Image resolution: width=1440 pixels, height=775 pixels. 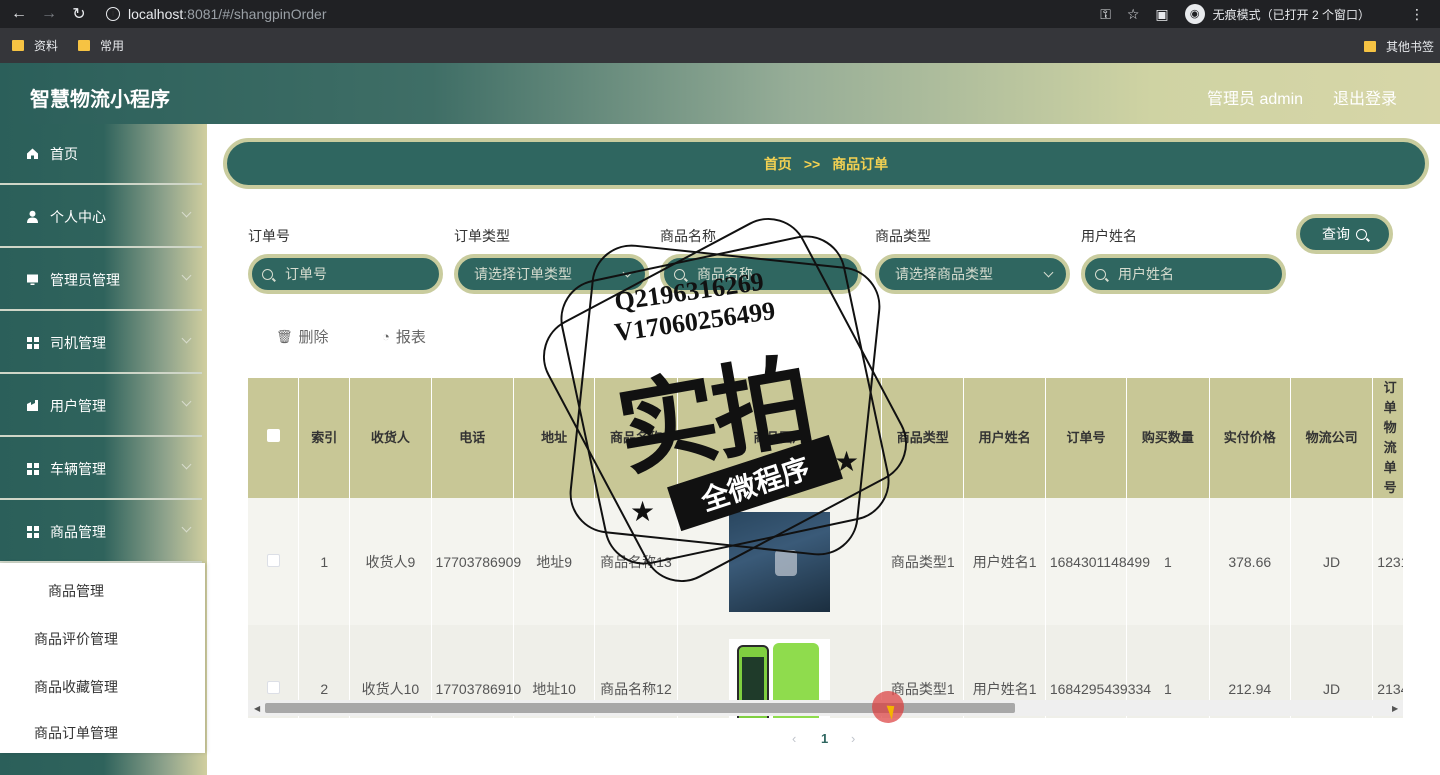 I want to click on product-name-input: 商品名称, so click(x=761, y=274).